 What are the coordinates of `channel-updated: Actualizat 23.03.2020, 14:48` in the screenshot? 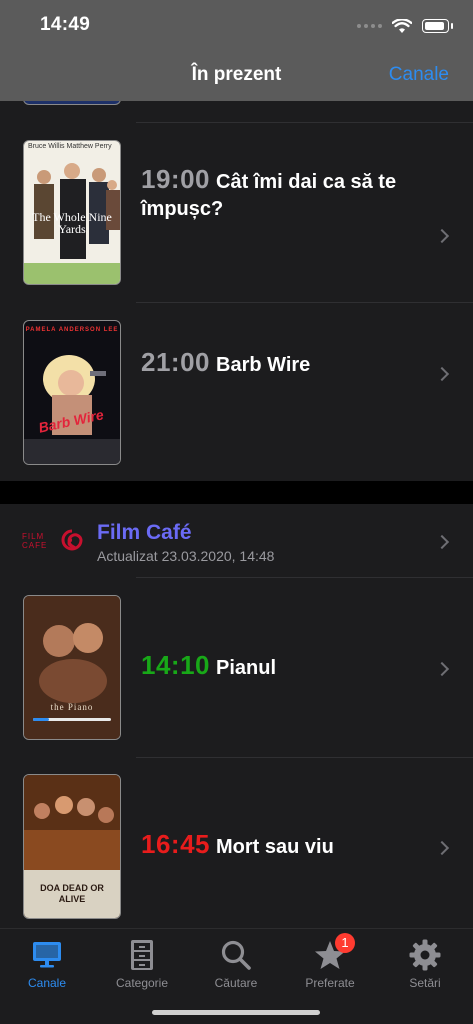 It's located at (186, 556).